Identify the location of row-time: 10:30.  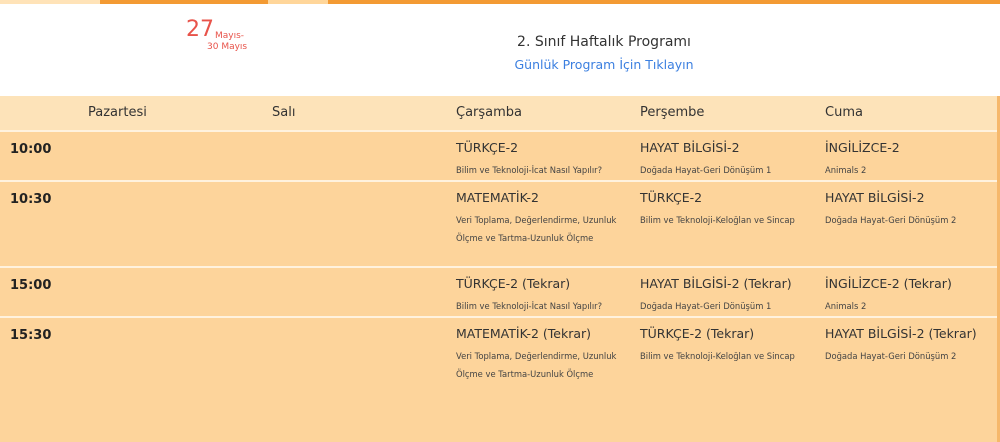
(31, 199).